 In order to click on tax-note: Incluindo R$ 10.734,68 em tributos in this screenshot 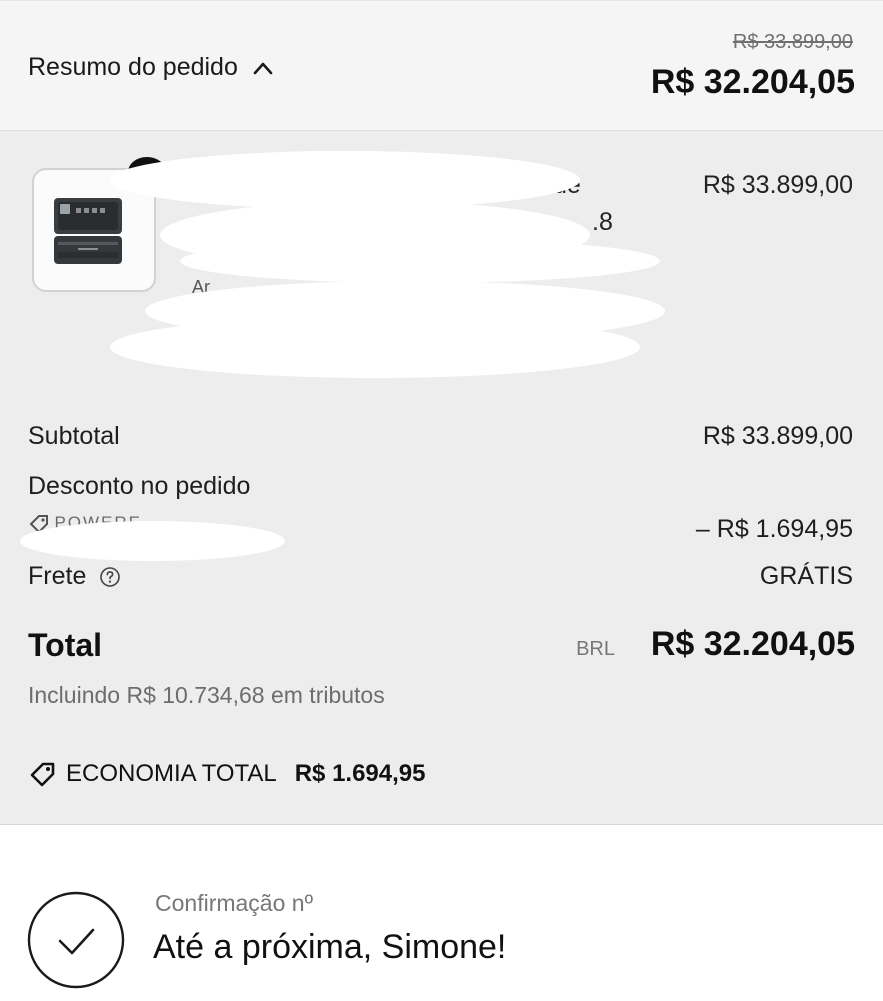, I will do `click(206, 695)`.